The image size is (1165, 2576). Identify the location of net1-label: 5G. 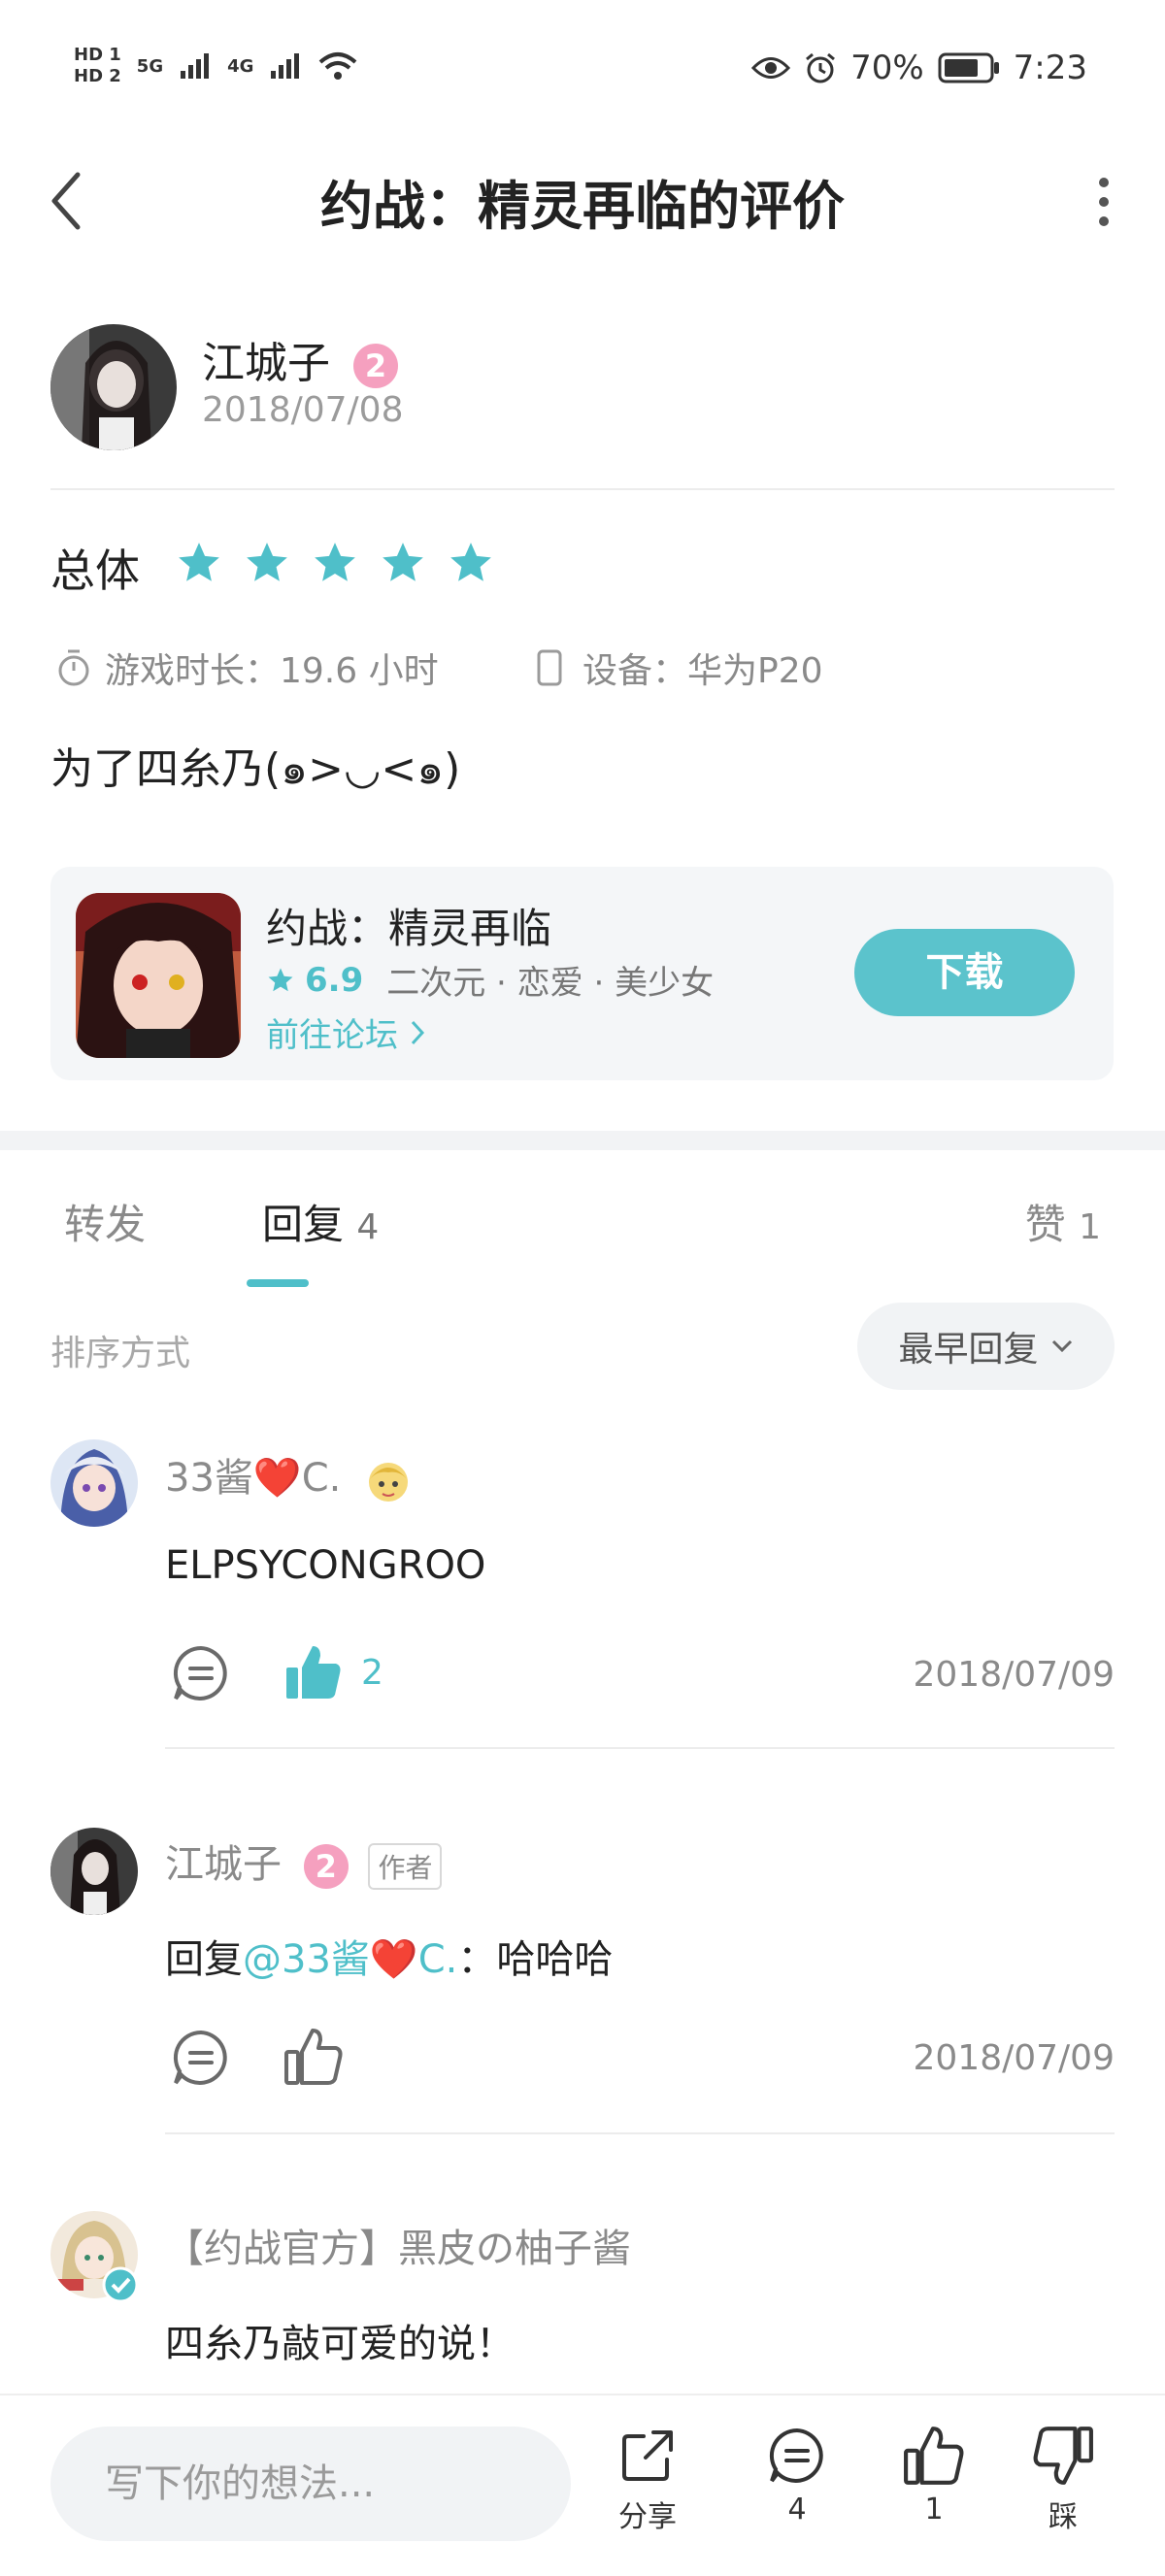
(150, 66).